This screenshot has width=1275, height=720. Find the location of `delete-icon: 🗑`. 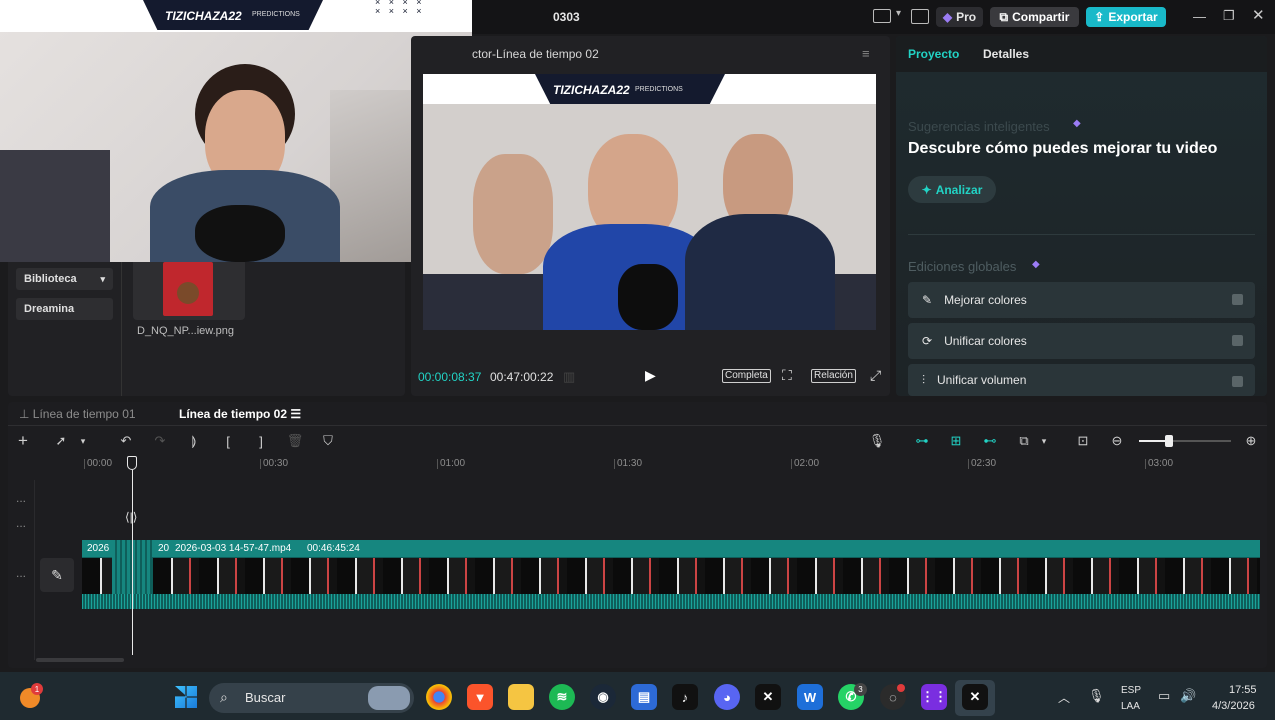

delete-icon: 🗑 is located at coordinates (295, 441).